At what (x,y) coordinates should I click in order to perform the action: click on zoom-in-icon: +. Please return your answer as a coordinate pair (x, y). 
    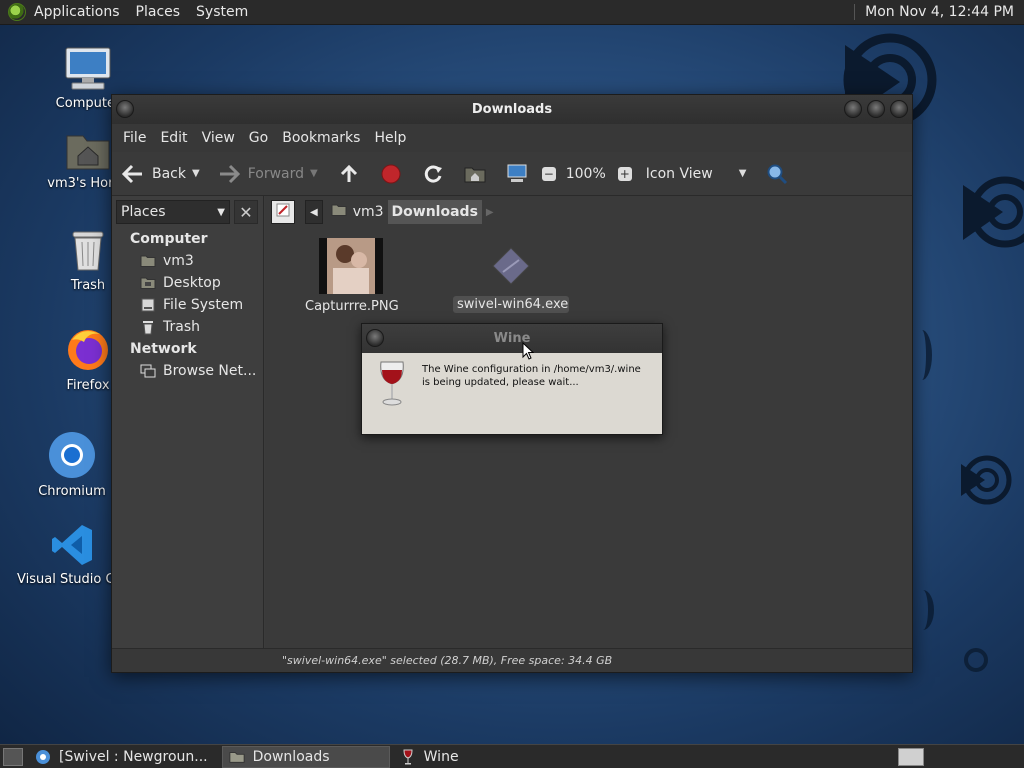
    Looking at the image, I should click on (624, 173).